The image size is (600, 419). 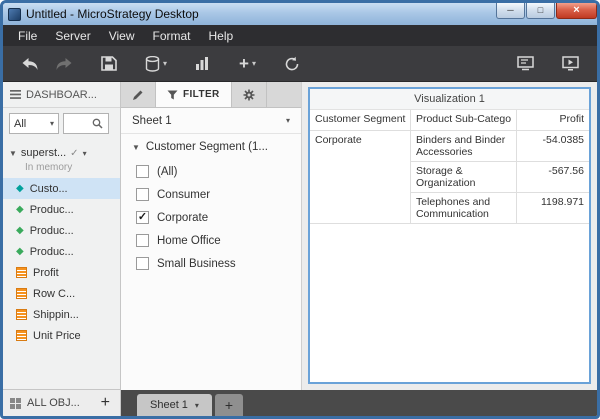 I want to click on monitor-play-icon, so click(x=570, y=63).